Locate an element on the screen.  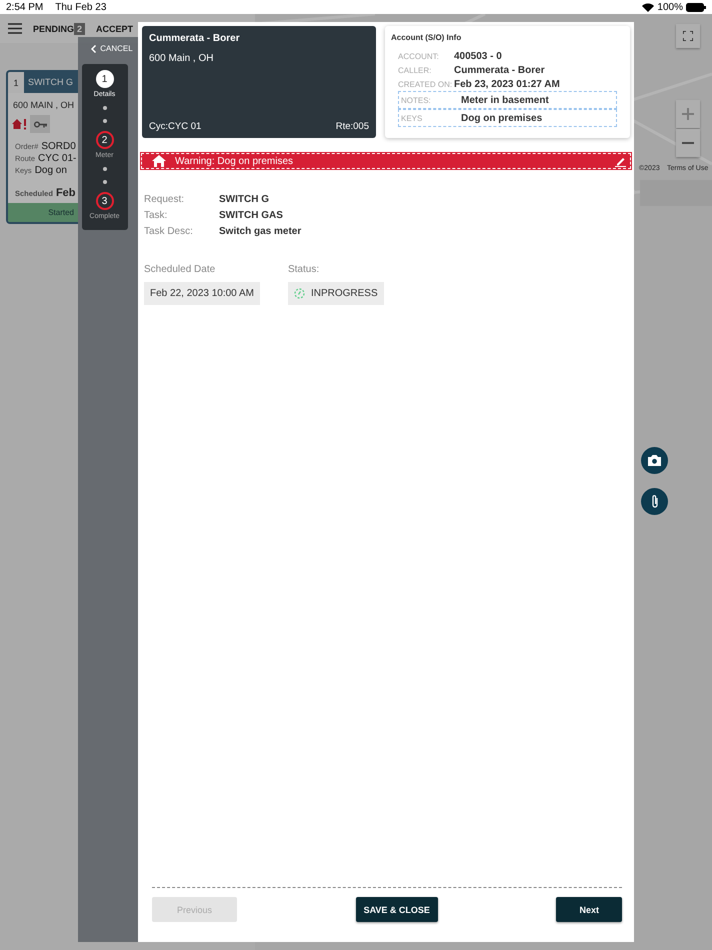
key-icon is located at coordinates (40, 124).